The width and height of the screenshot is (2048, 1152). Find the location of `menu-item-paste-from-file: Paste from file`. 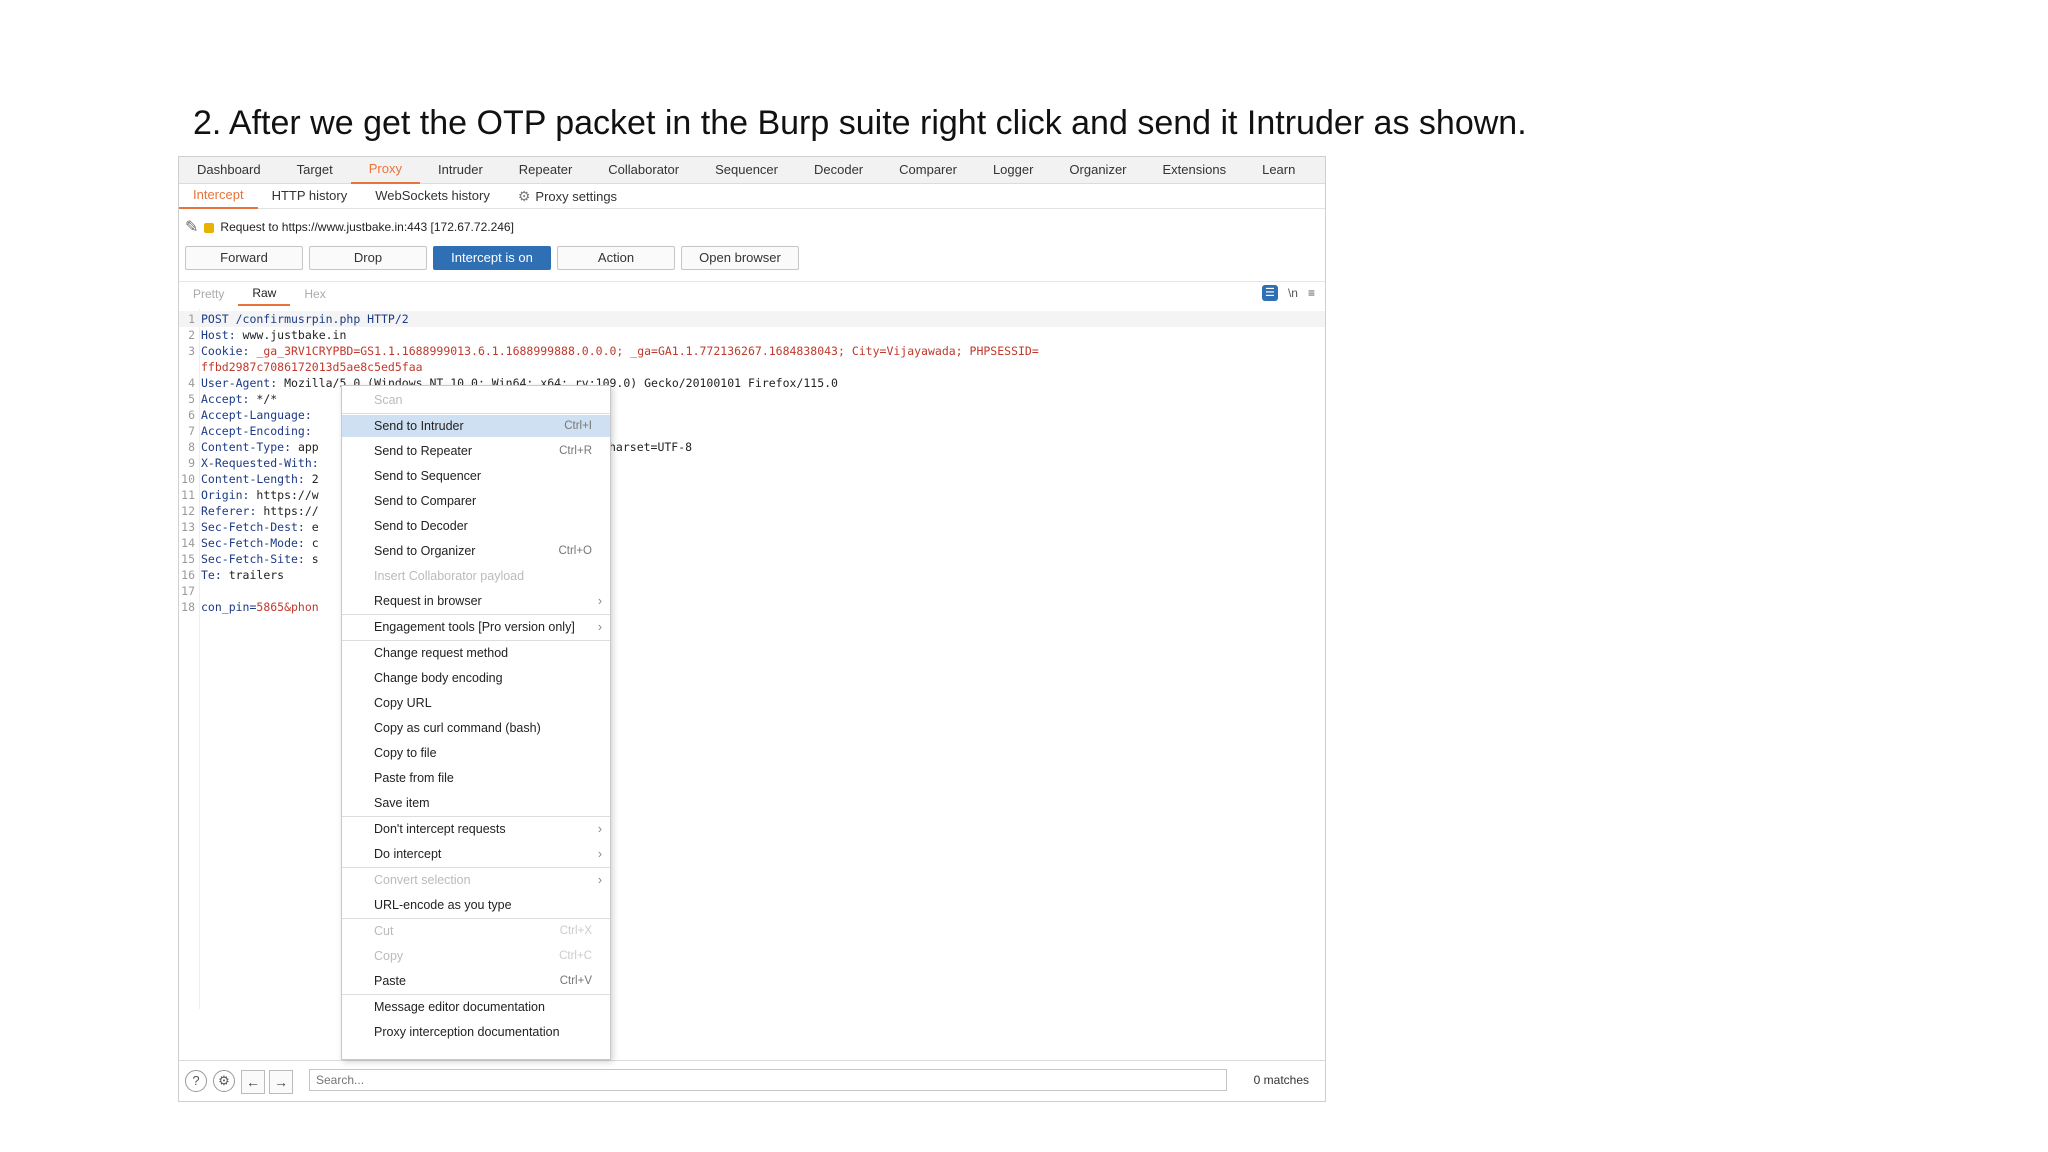

menu-item-paste-from-file: Paste from file is located at coordinates (476, 778).